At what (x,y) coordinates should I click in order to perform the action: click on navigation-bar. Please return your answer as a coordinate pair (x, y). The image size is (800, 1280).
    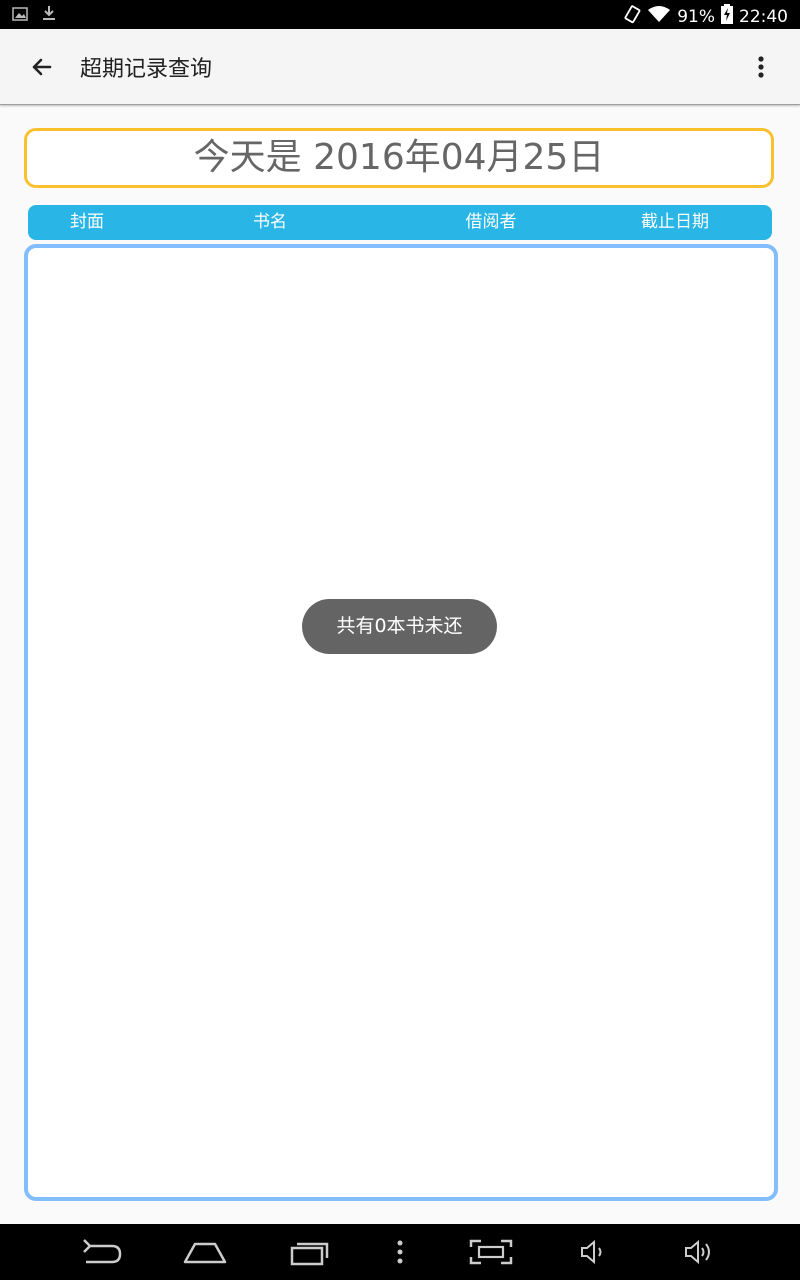
    Looking at the image, I should click on (400, 1252).